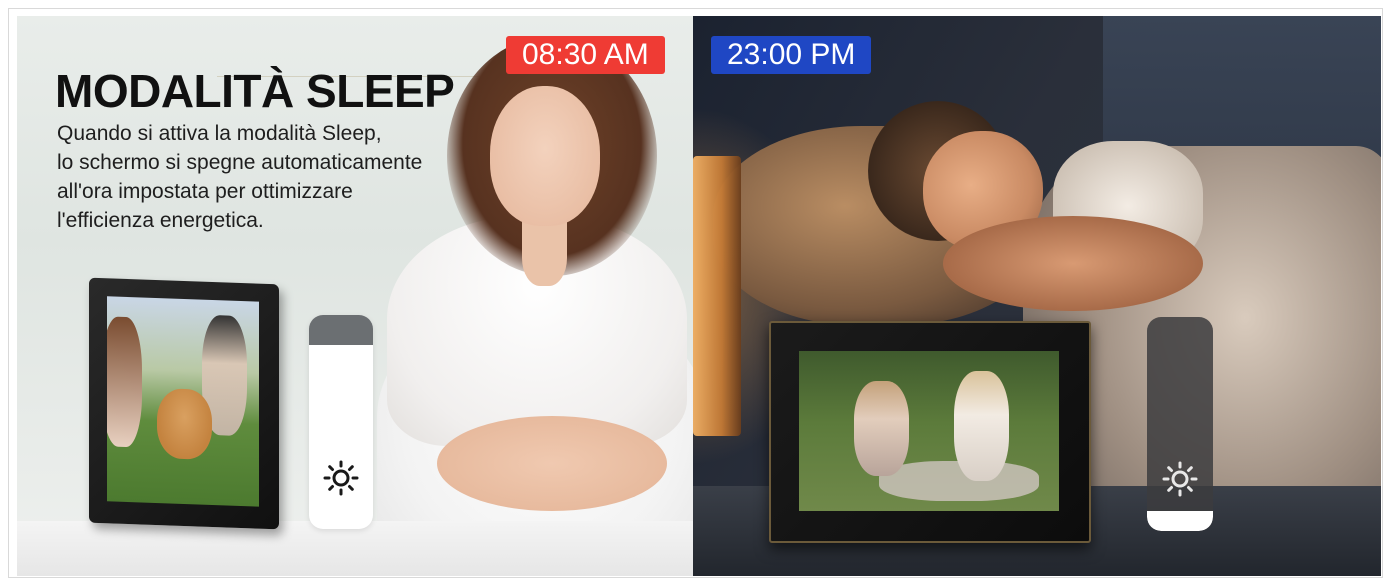 This screenshot has height=578, width=1391. Describe the element at coordinates (585, 55) in the screenshot. I see `time-badge-morning: 08:30 AM` at that location.